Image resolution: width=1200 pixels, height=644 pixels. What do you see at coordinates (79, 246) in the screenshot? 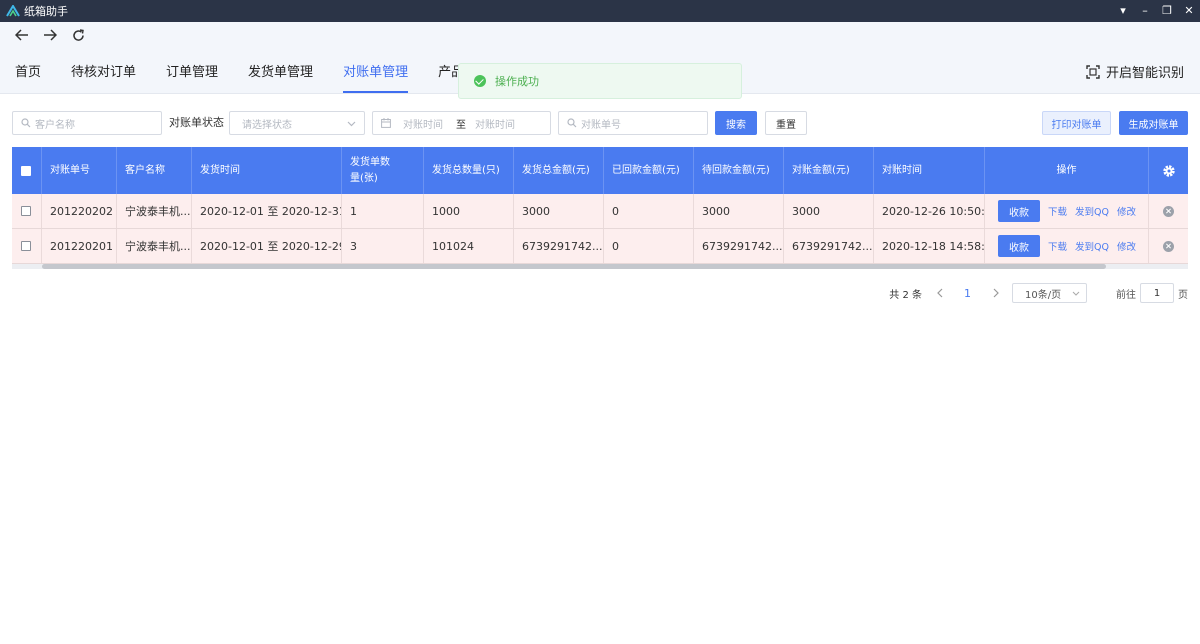
I see `cell-number: 201220201` at bounding box center [79, 246].